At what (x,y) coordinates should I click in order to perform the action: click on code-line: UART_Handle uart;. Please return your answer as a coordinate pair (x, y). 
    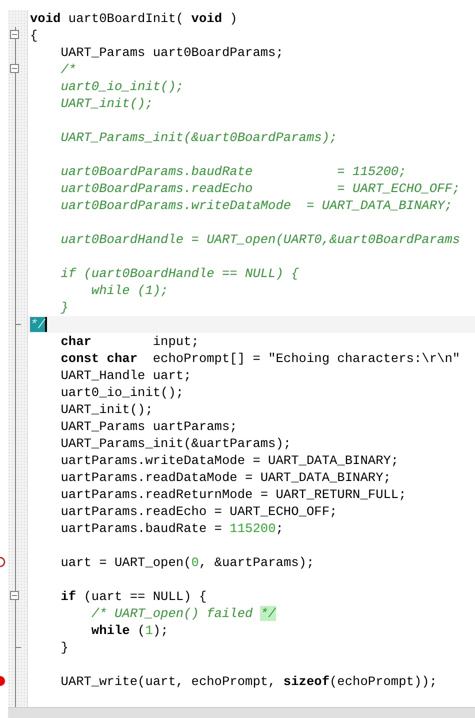
    Looking at the image, I should click on (126, 375).